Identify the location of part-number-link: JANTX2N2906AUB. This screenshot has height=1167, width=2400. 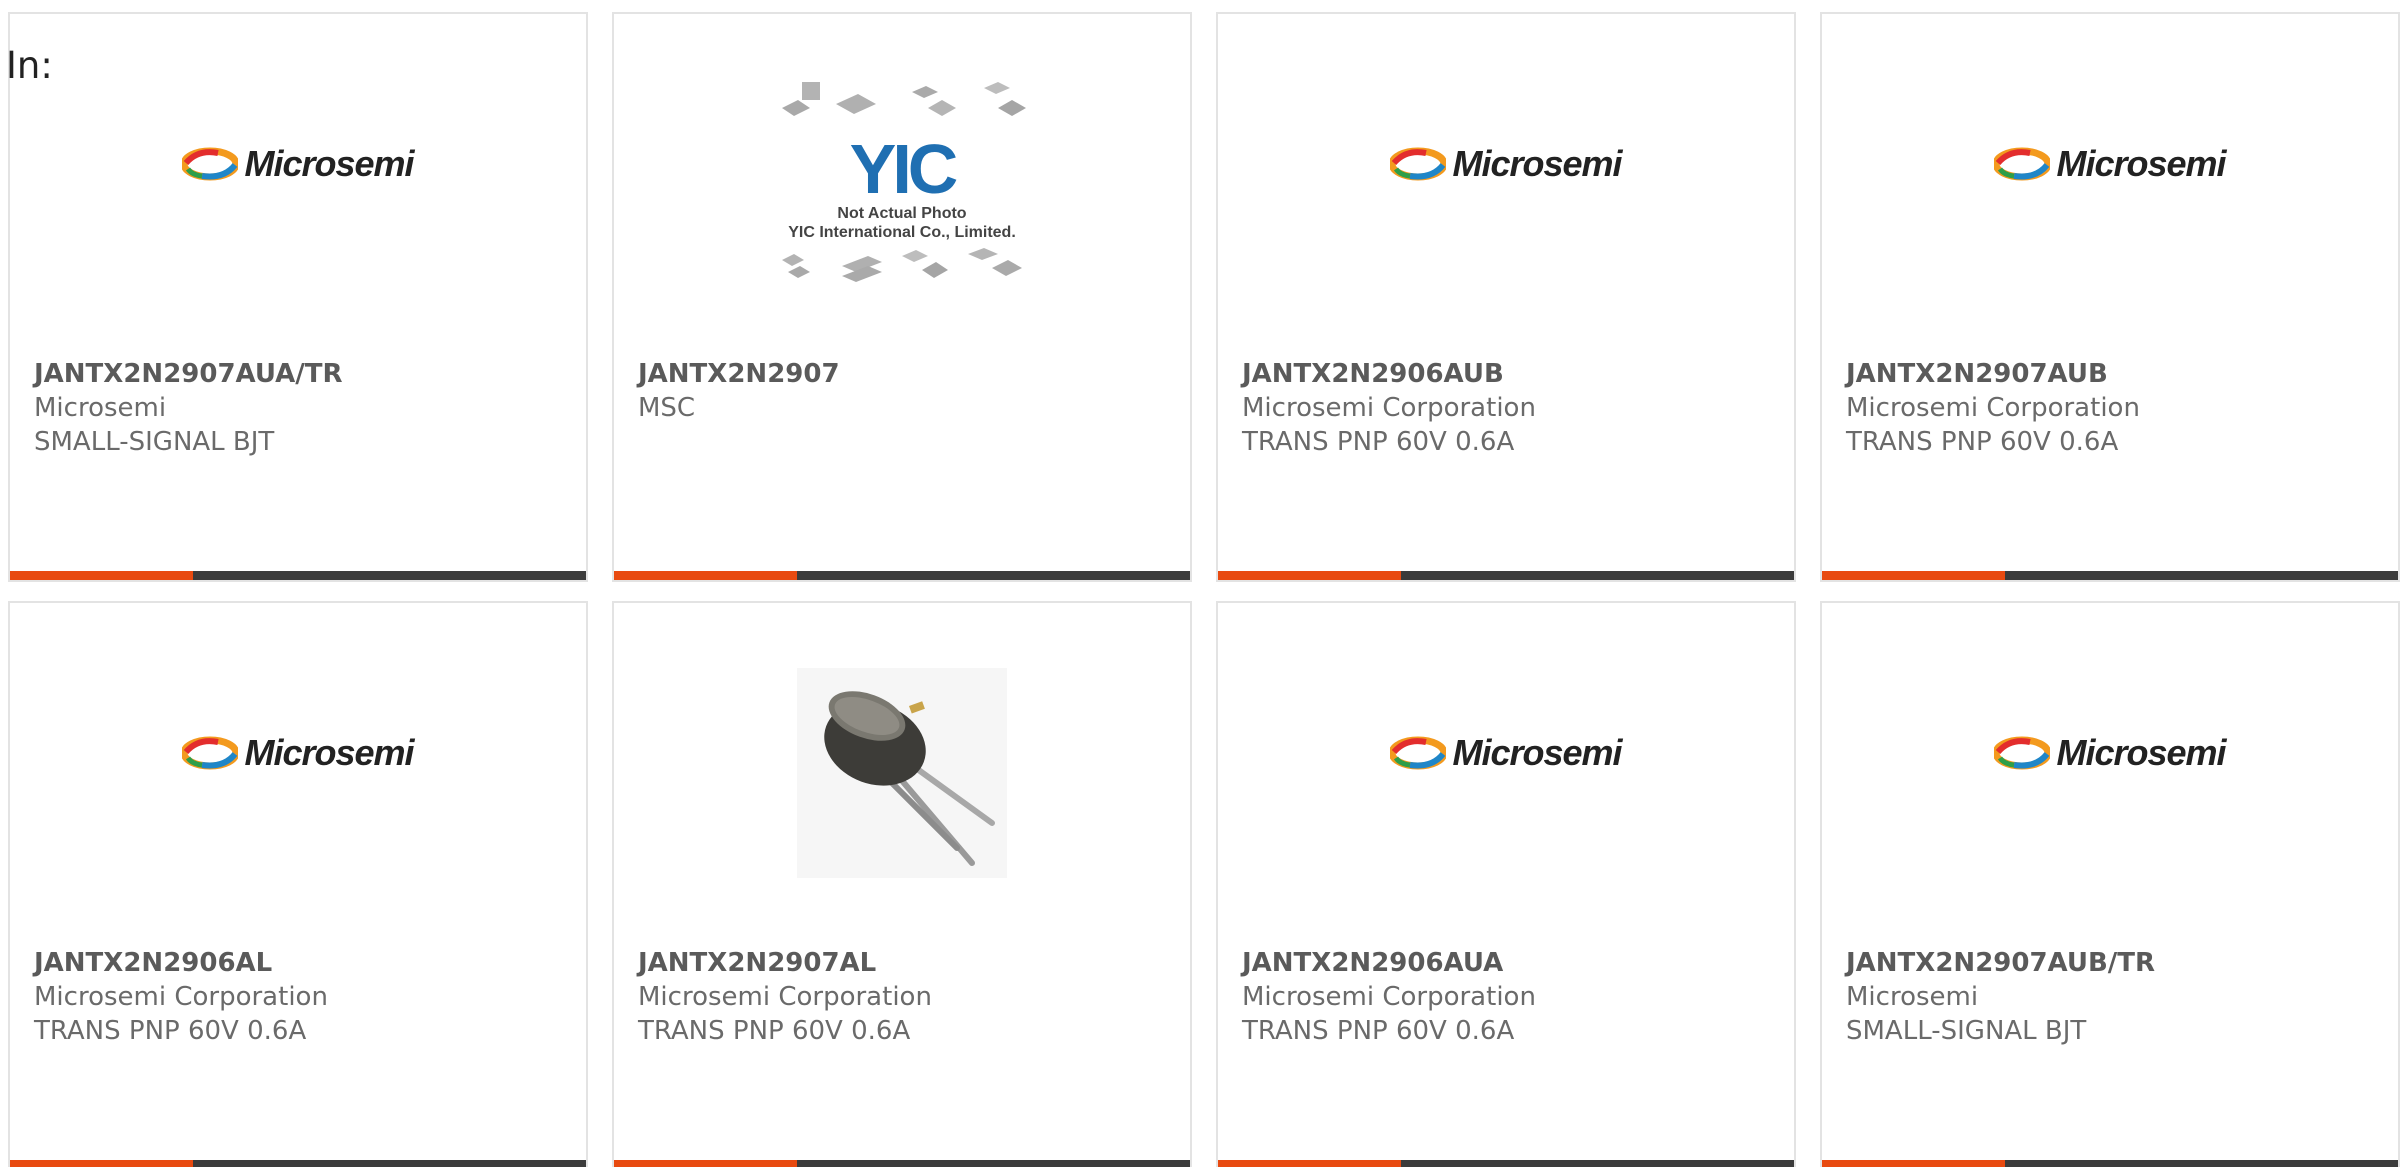
(1513, 374).